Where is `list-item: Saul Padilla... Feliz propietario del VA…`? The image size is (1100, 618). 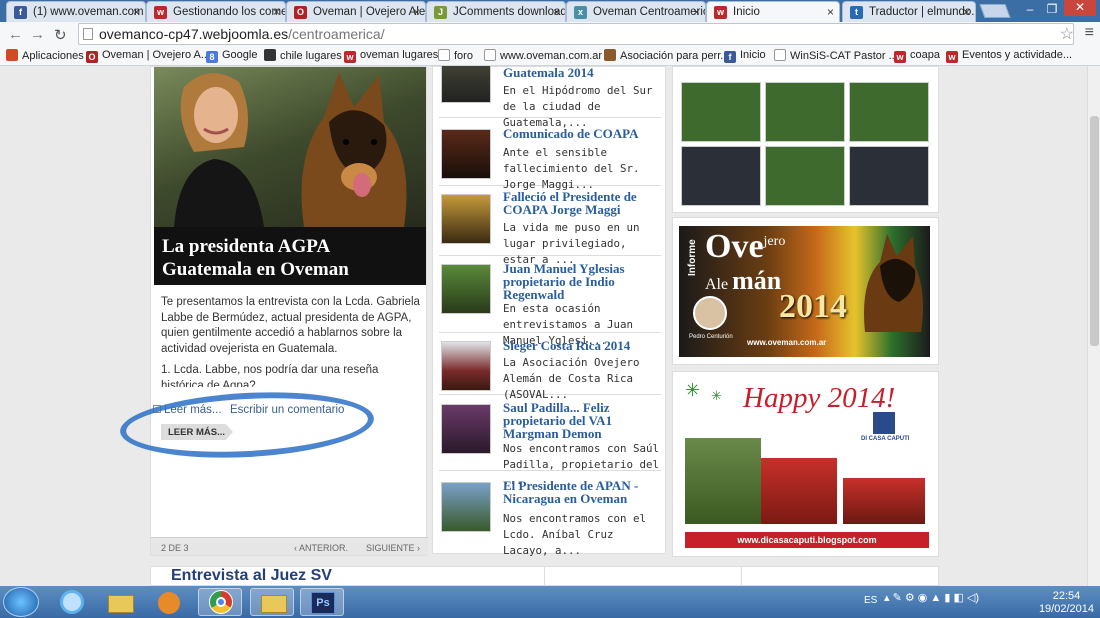
list-item: Saul Padilla... Feliz propietario del VA… is located at coordinates (550, 442).